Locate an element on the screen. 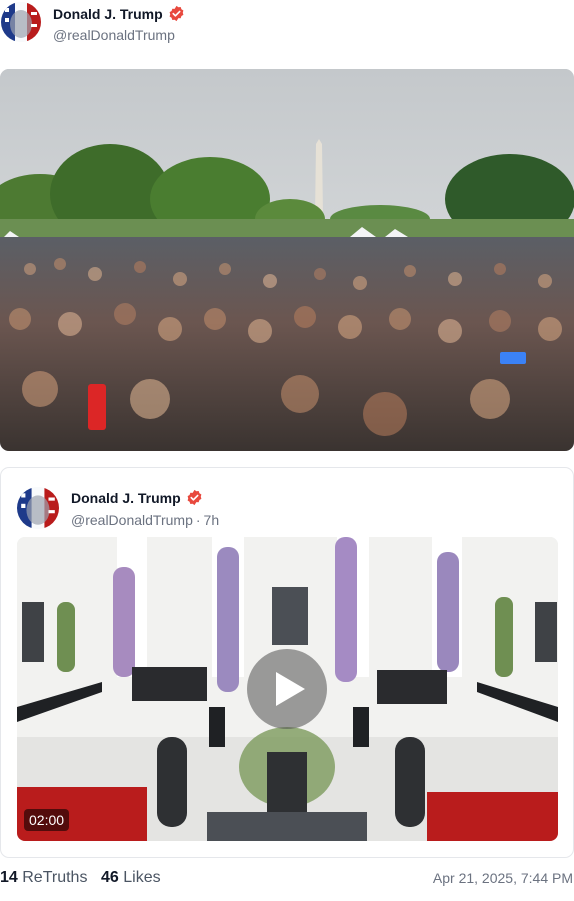  avatar is located at coordinates (21, 22).